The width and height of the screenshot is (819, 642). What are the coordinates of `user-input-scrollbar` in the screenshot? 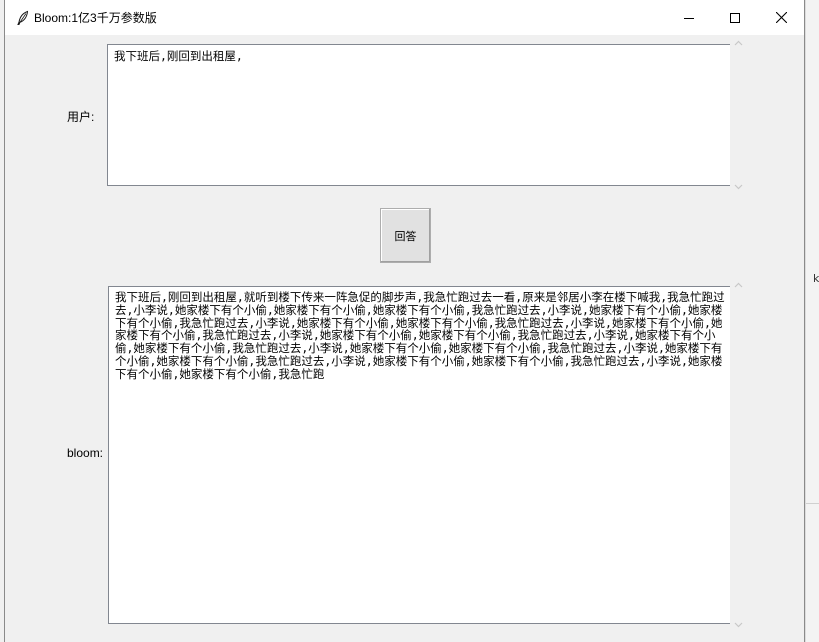 It's located at (738, 115).